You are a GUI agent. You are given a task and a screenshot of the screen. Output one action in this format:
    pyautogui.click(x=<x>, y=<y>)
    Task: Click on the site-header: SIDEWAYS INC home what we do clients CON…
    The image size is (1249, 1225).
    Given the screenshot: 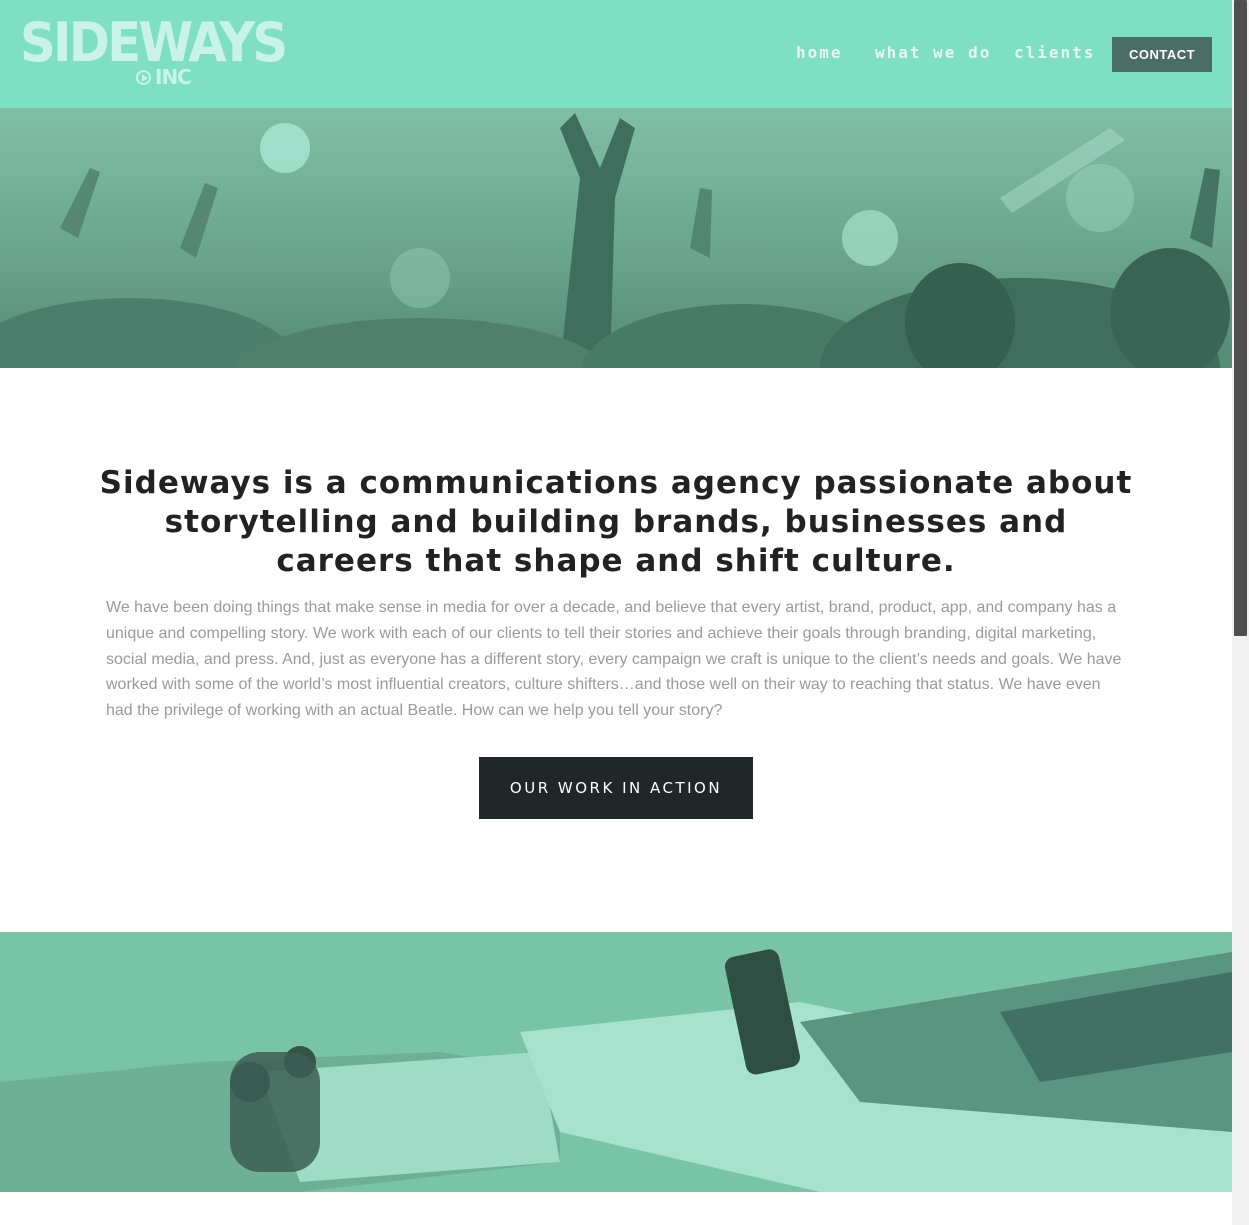 What is the action you would take?
    pyautogui.click(x=616, y=54)
    